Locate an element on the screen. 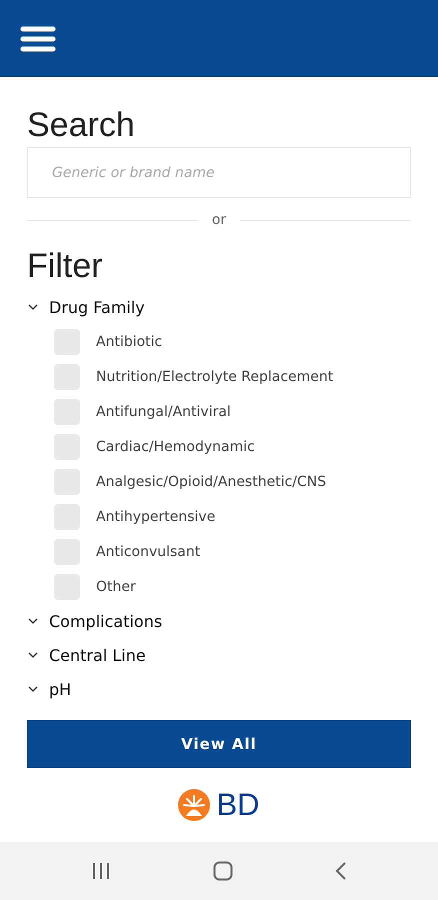 The image size is (438, 900). checkbox-label: Nutrition/Electrolyte Replacement is located at coordinates (215, 376).